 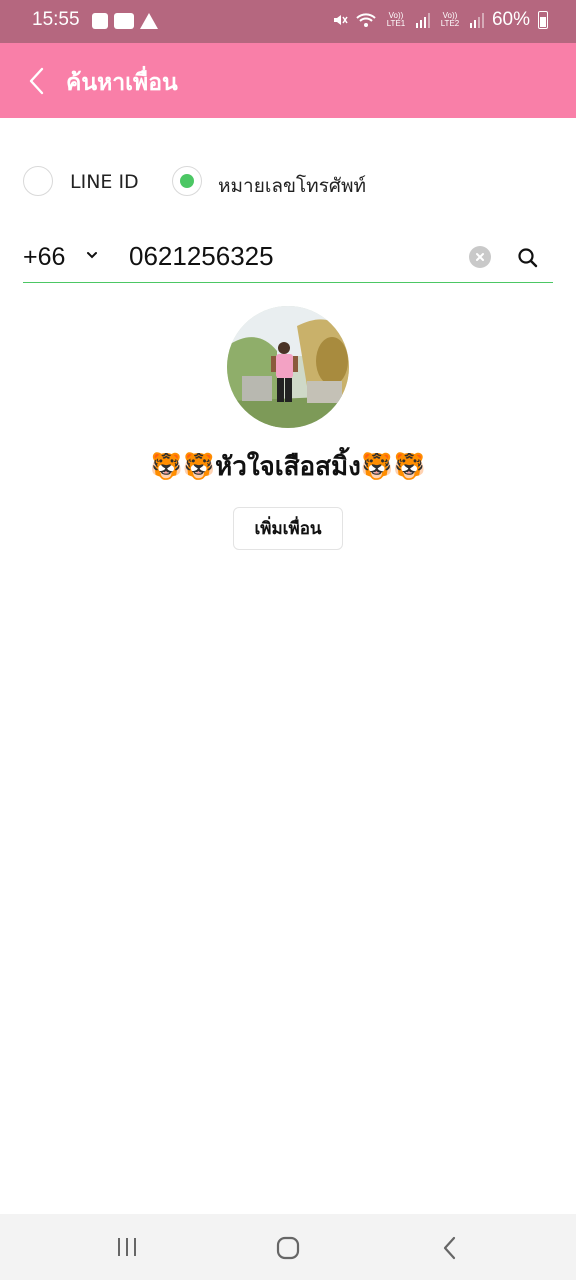 What do you see at coordinates (122, 83) in the screenshot?
I see `page-title: ค้นหาเพื่อน` at bounding box center [122, 83].